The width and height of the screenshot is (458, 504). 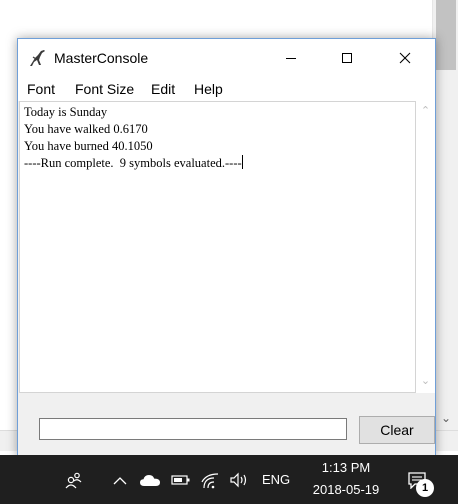 I want to click on wifi-icon, so click(x=211, y=480).